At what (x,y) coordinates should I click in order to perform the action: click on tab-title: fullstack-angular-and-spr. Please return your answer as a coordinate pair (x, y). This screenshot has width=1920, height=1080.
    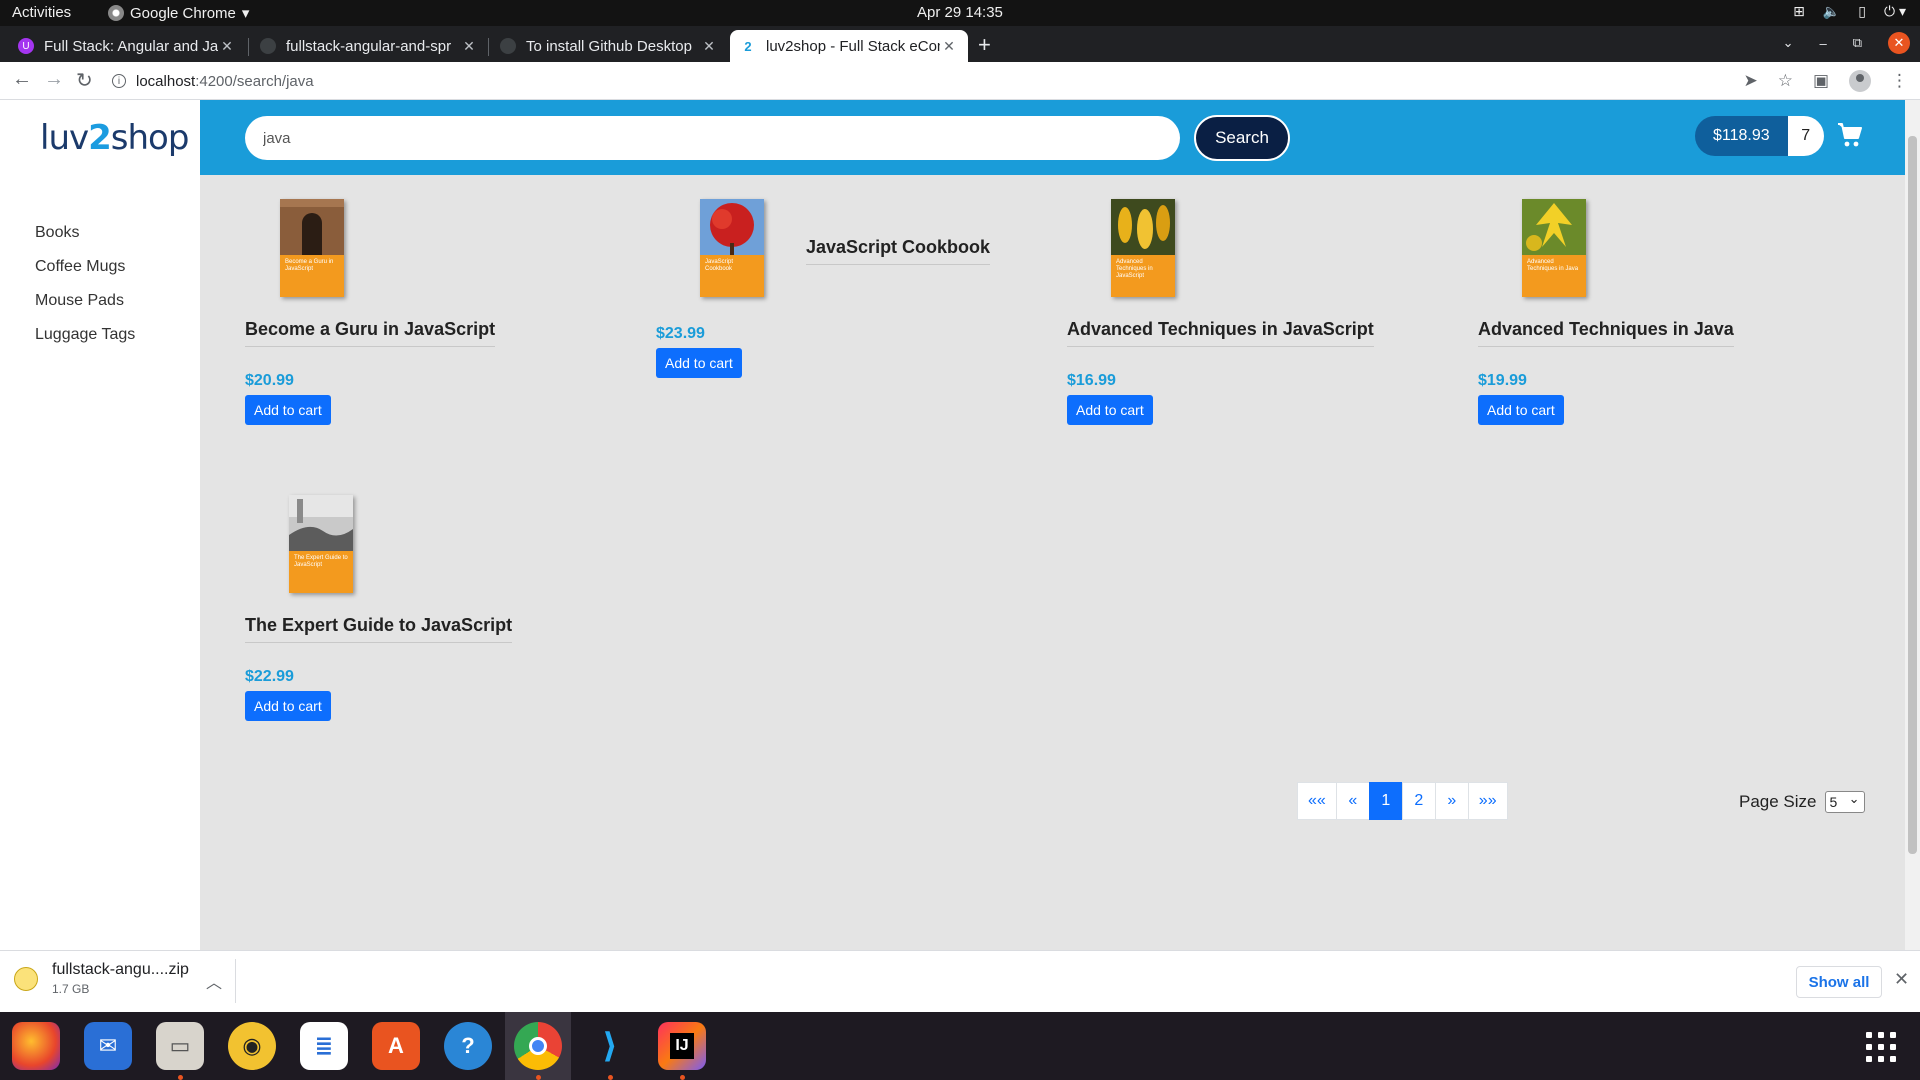
    Looking at the image, I should click on (369, 46).